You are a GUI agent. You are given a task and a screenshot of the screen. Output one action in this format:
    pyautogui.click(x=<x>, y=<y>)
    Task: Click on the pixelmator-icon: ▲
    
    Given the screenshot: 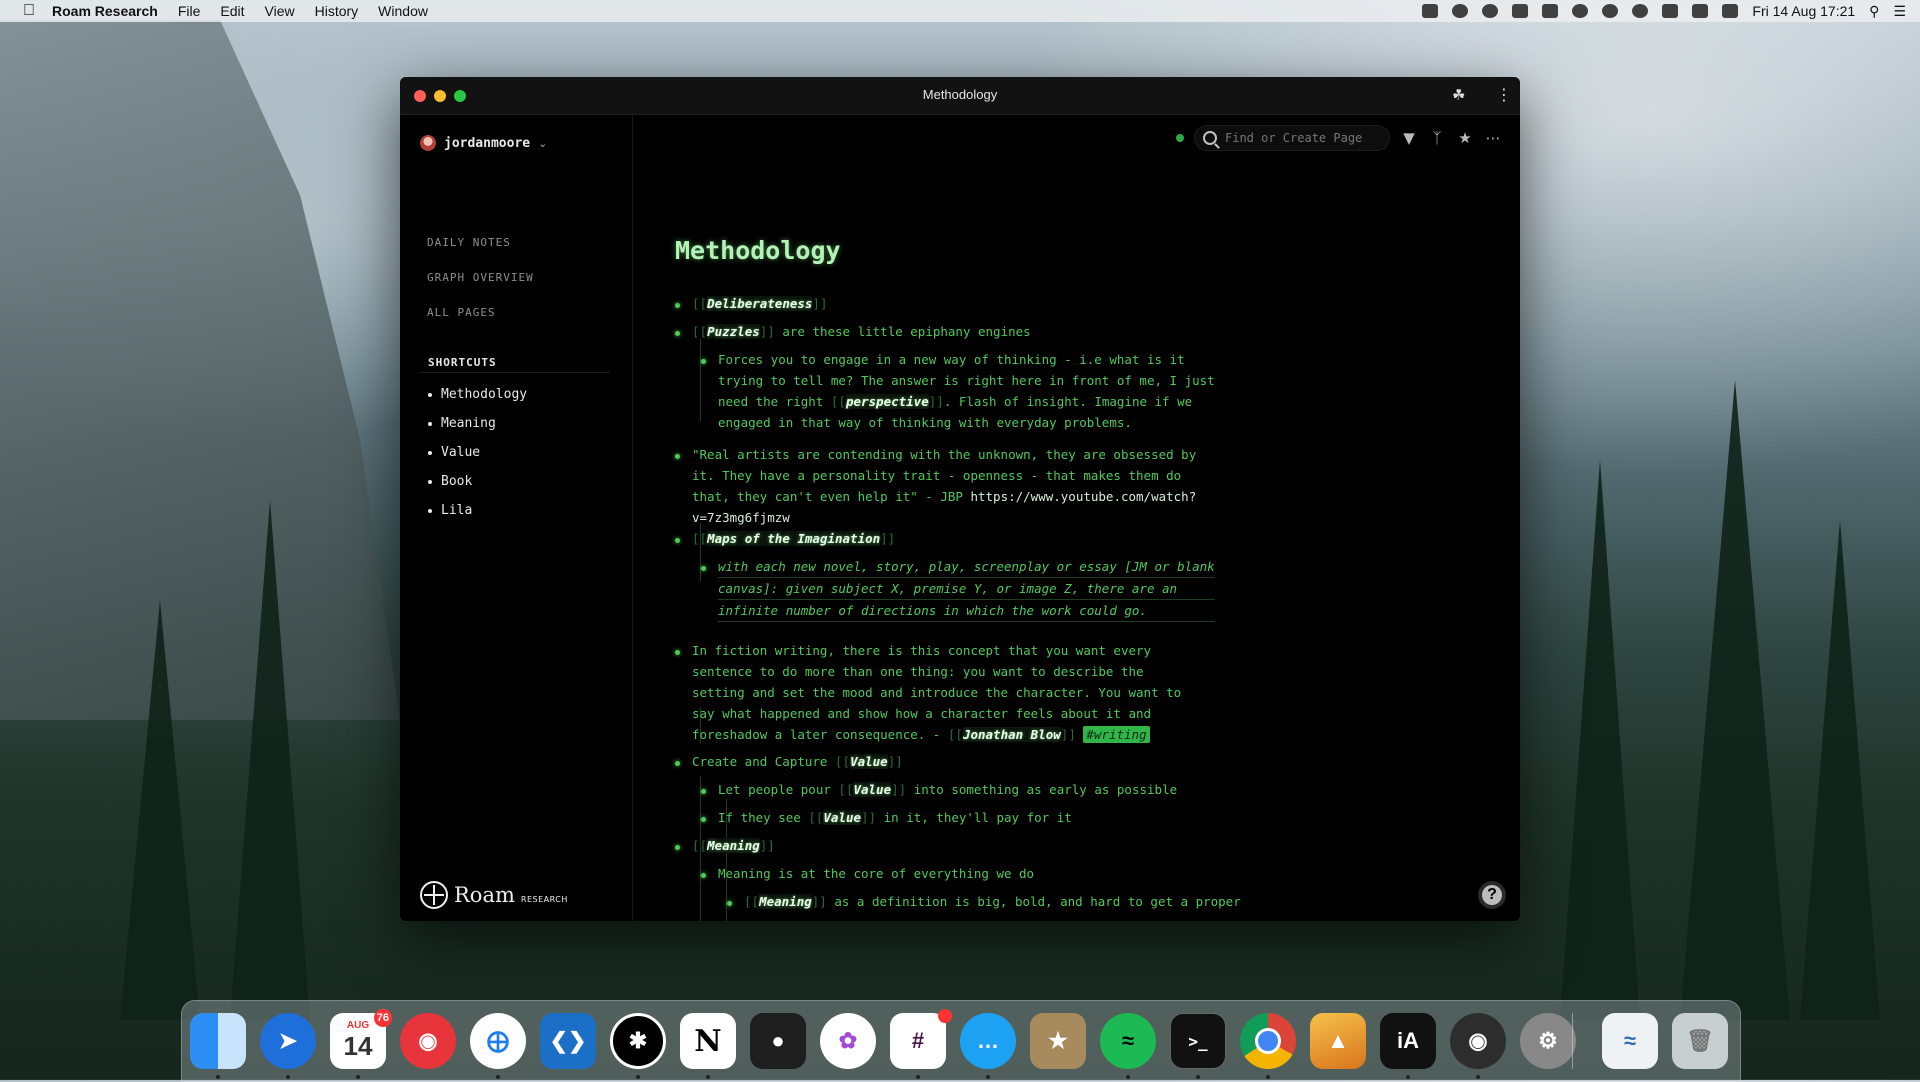 What is the action you would take?
    pyautogui.click(x=1338, y=1041)
    